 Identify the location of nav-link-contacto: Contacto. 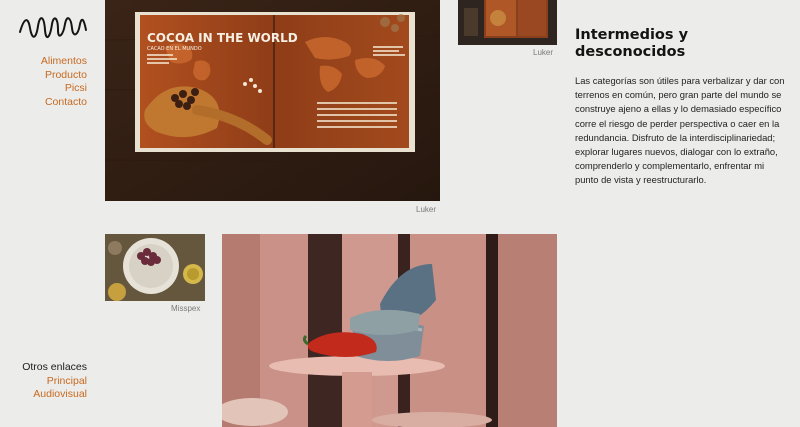
(64, 103).